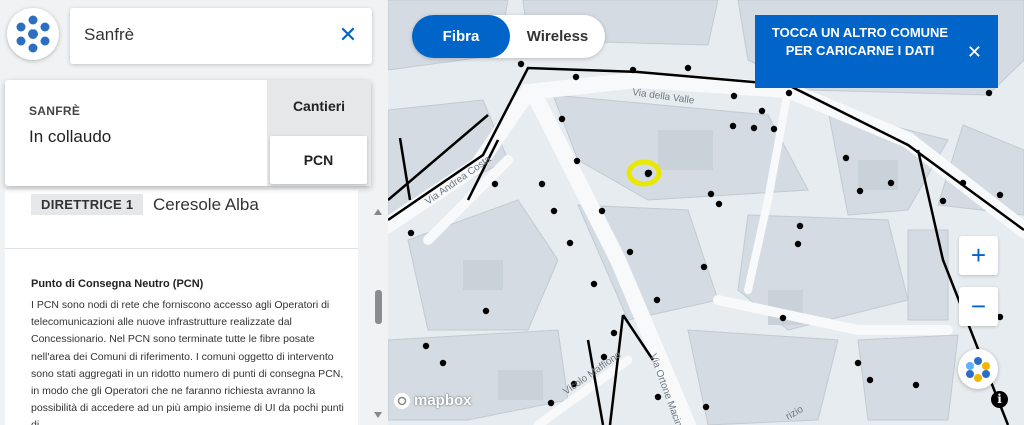  Describe the element at coordinates (378, 212) in the screenshot. I see `scroll-up-icon` at that location.